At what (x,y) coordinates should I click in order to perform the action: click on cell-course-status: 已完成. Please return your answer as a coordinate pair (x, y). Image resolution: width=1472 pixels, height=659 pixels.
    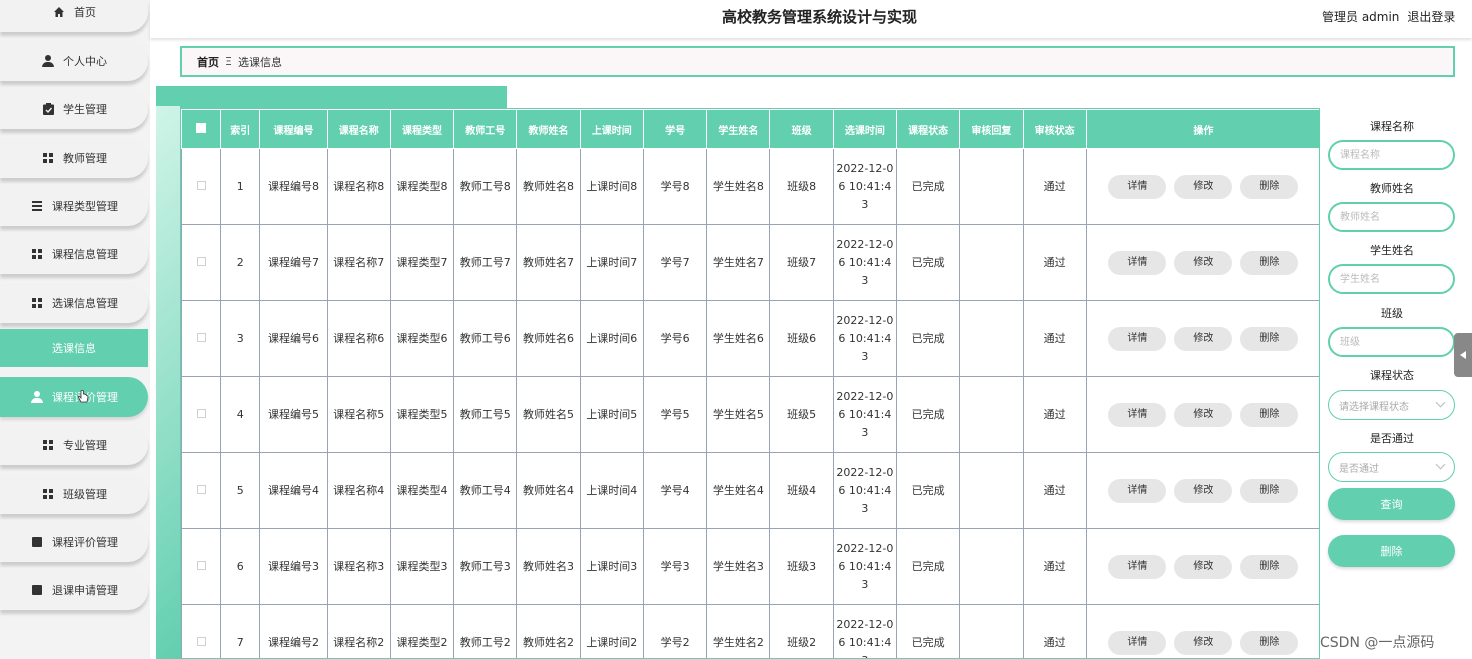
    Looking at the image, I should click on (928, 566).